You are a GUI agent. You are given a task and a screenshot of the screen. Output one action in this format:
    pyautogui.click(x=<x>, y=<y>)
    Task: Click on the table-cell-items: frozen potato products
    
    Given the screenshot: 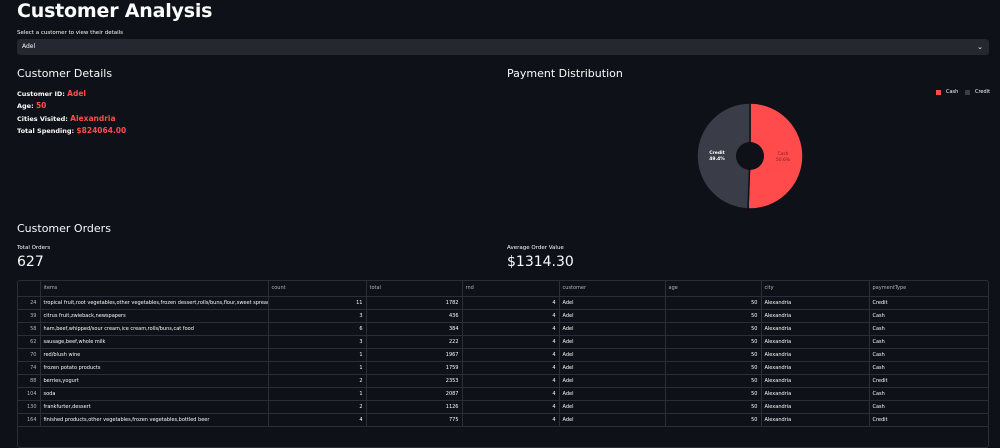 What is the action you would take?
    pyautogui.click(x=154, y=368)
    